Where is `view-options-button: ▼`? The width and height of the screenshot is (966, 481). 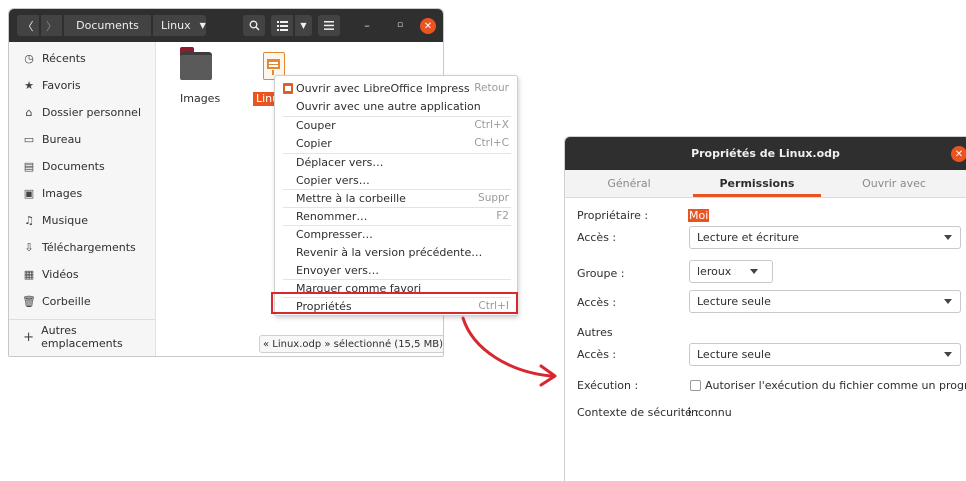 view-options-button: ▼ is located at coordinates (303, 25).